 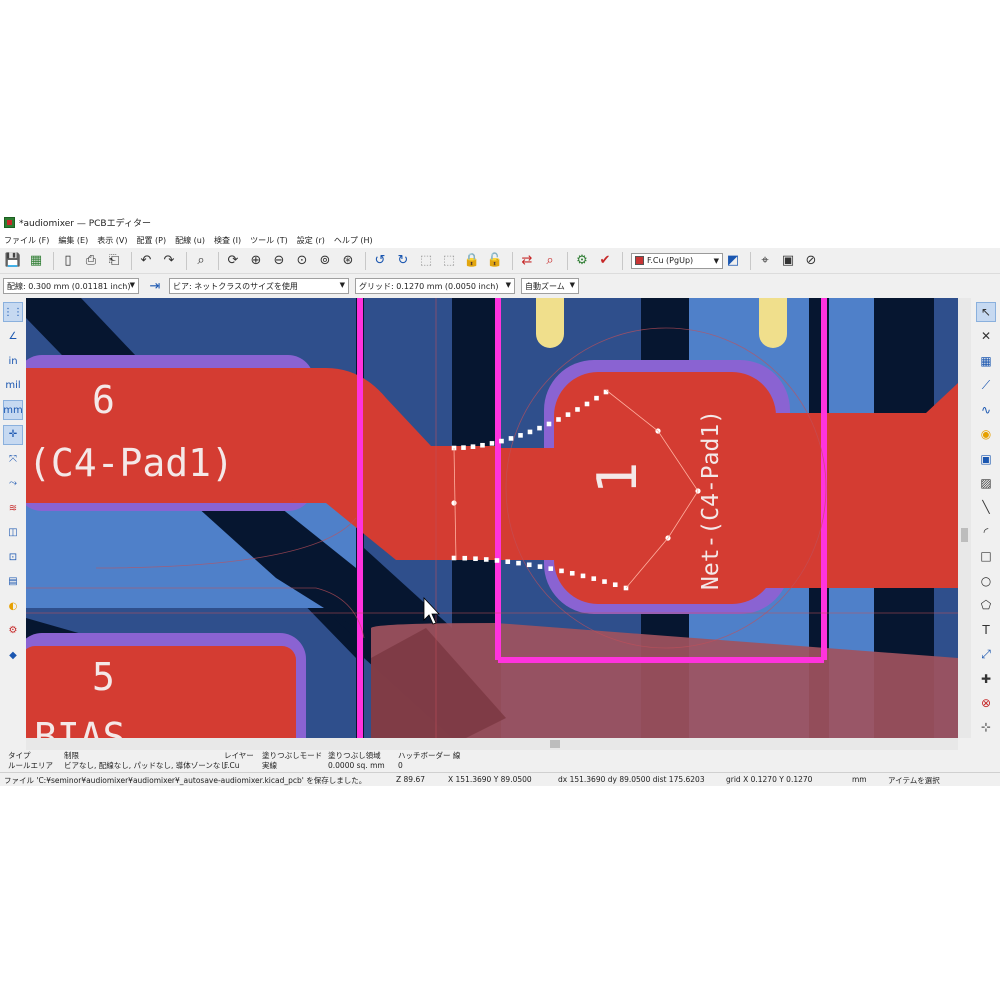 I want to click on rule-area-icon: ▨, so click(x=986, y=483).